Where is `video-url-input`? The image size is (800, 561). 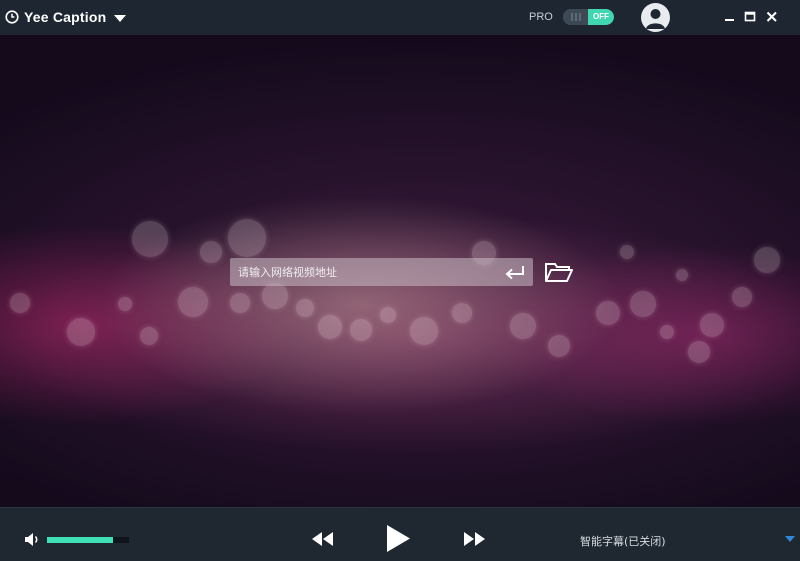
video-url-input is located at coordinates (368, 272).